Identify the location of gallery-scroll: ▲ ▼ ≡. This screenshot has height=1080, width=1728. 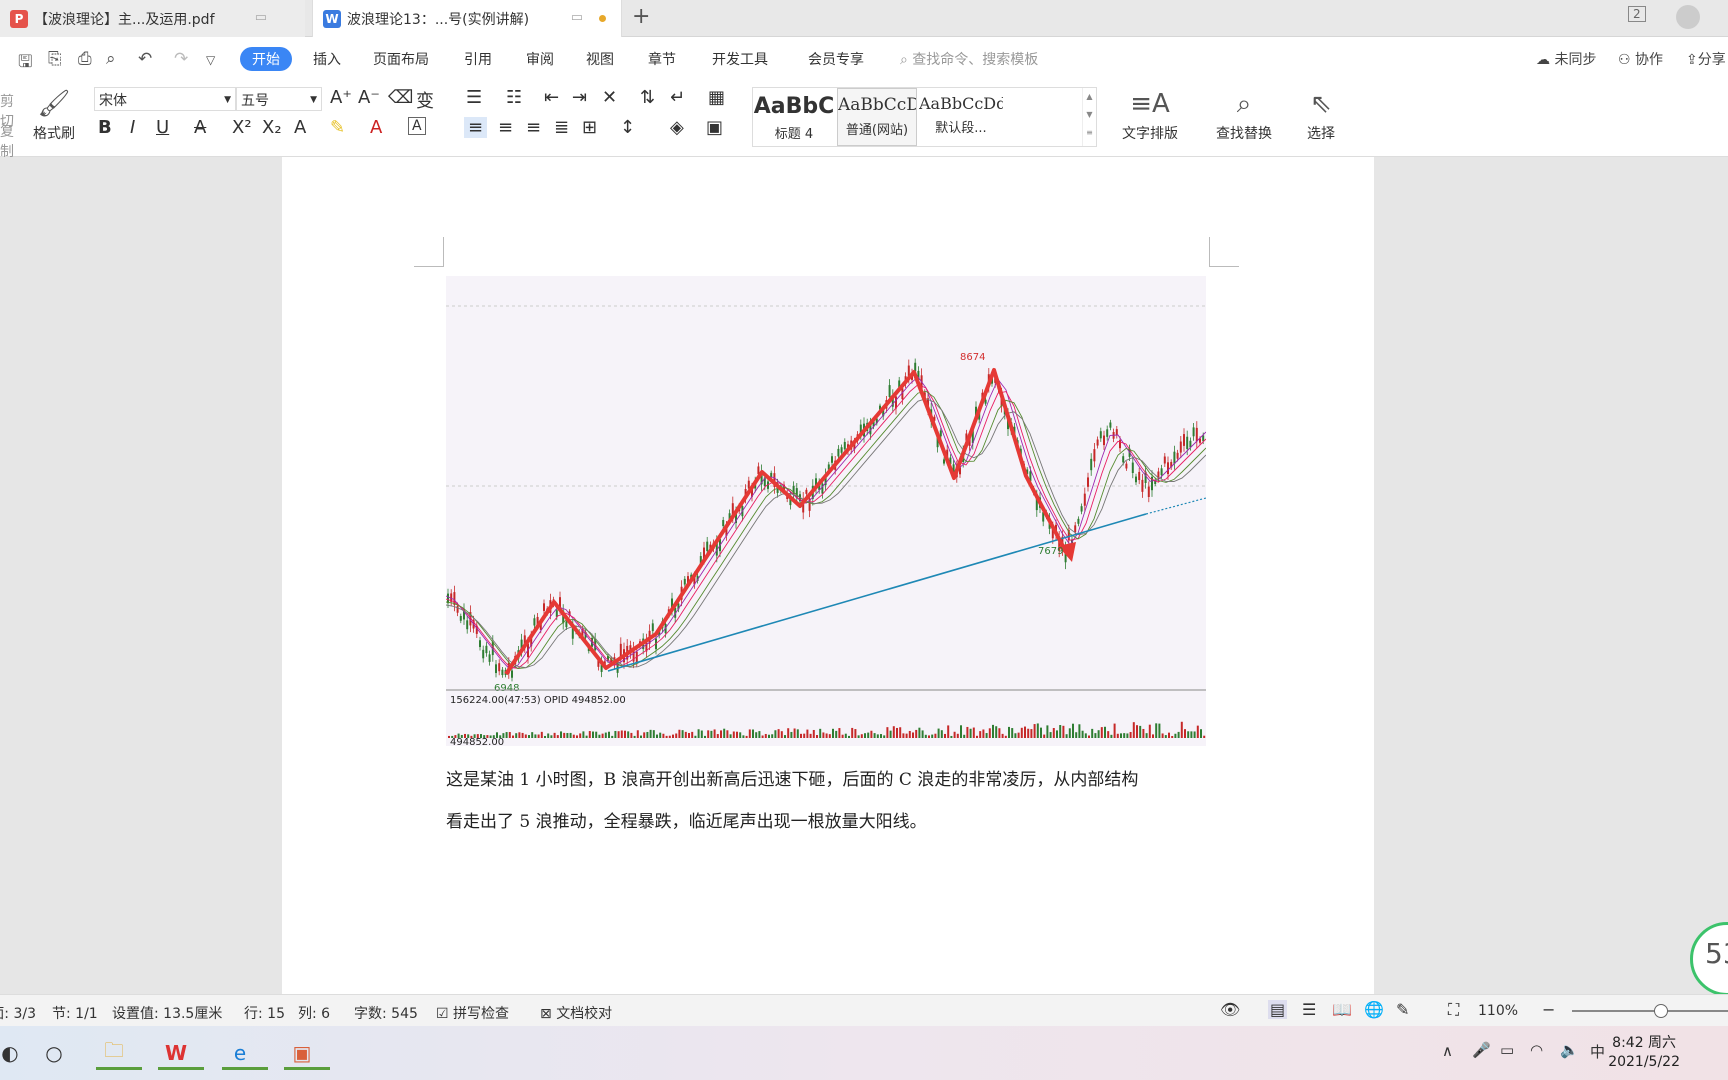
(1089, 117).